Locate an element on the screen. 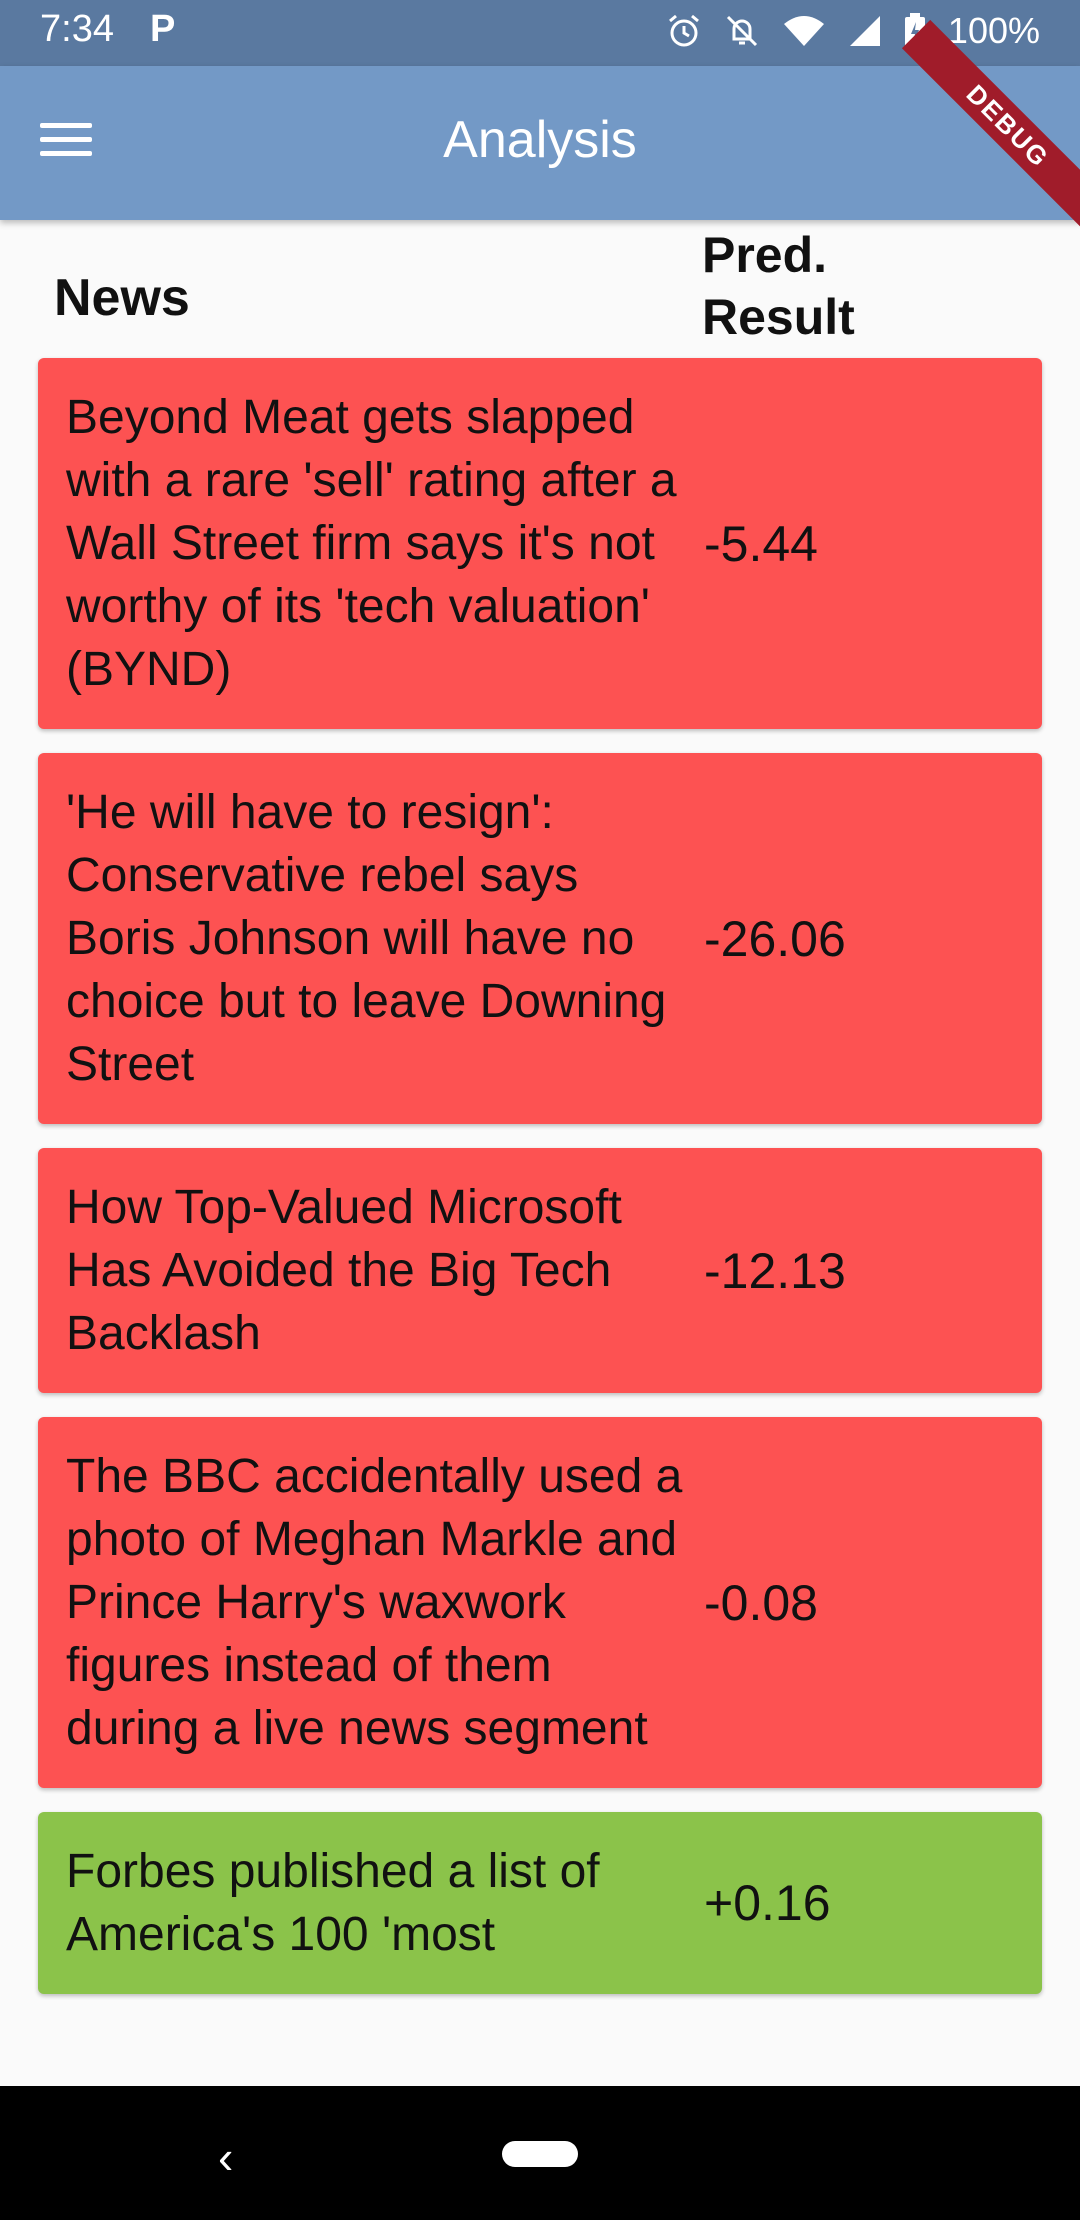 The width and height of the screenshot is (1080, 2220). prediction-score: -5.44 is located at coordinates (761, 543).